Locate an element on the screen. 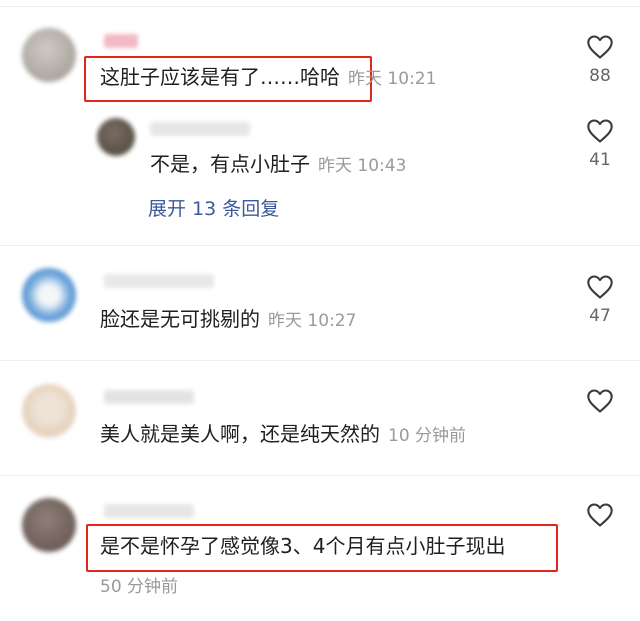 The width and height of the screenshot is (640, 621). comment-text: 脸还是无可挑剔的 昨天 10:27 is located at coordinates (228, 320).